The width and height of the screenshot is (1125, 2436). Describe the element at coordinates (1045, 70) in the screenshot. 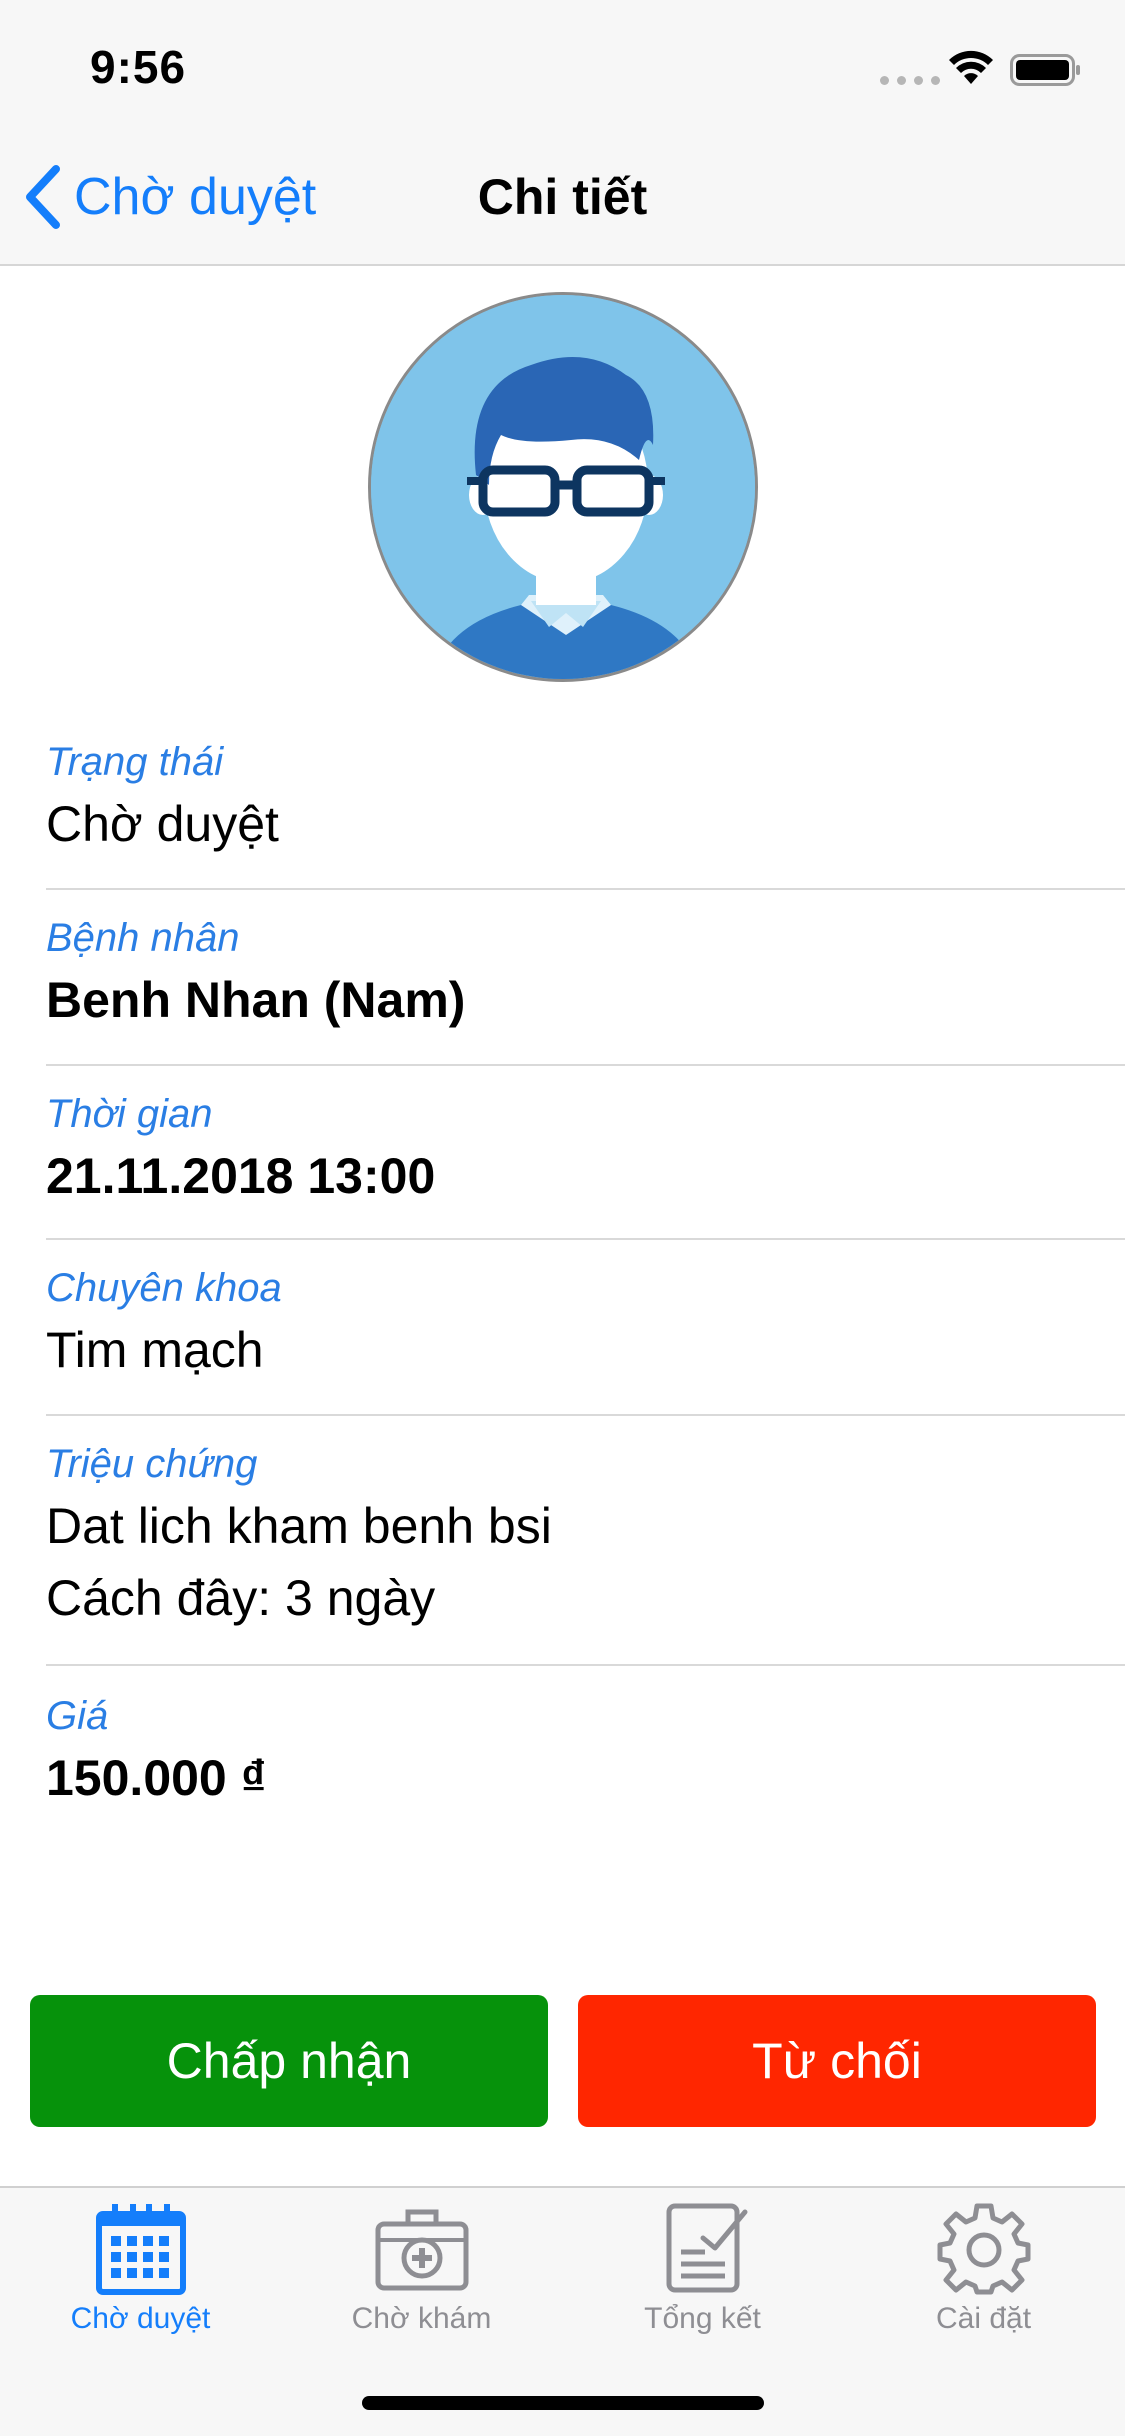

I see `battery-icon` at that location.